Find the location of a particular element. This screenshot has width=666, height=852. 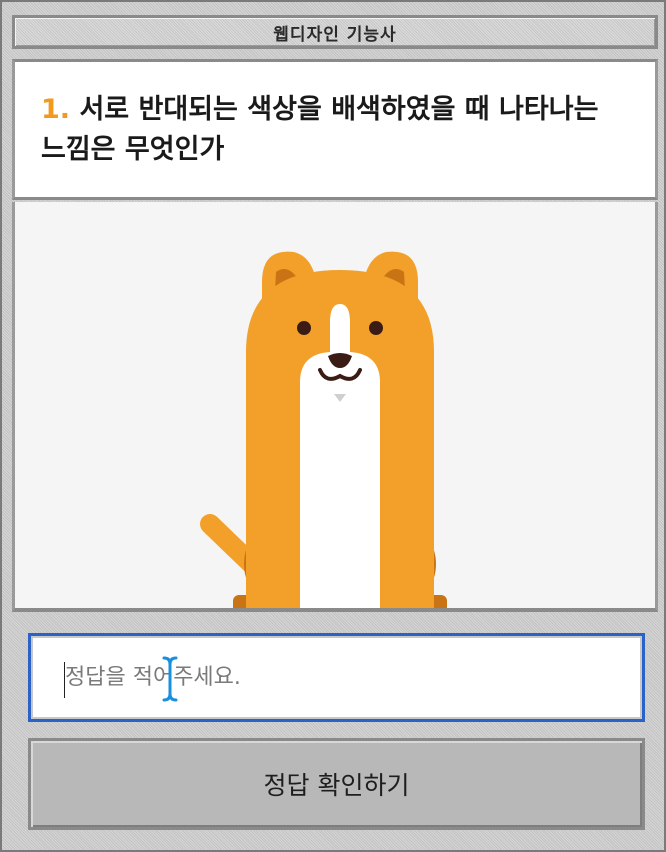

title-bar: 웹디자인 기능사 is located at coordinates (335, 32).